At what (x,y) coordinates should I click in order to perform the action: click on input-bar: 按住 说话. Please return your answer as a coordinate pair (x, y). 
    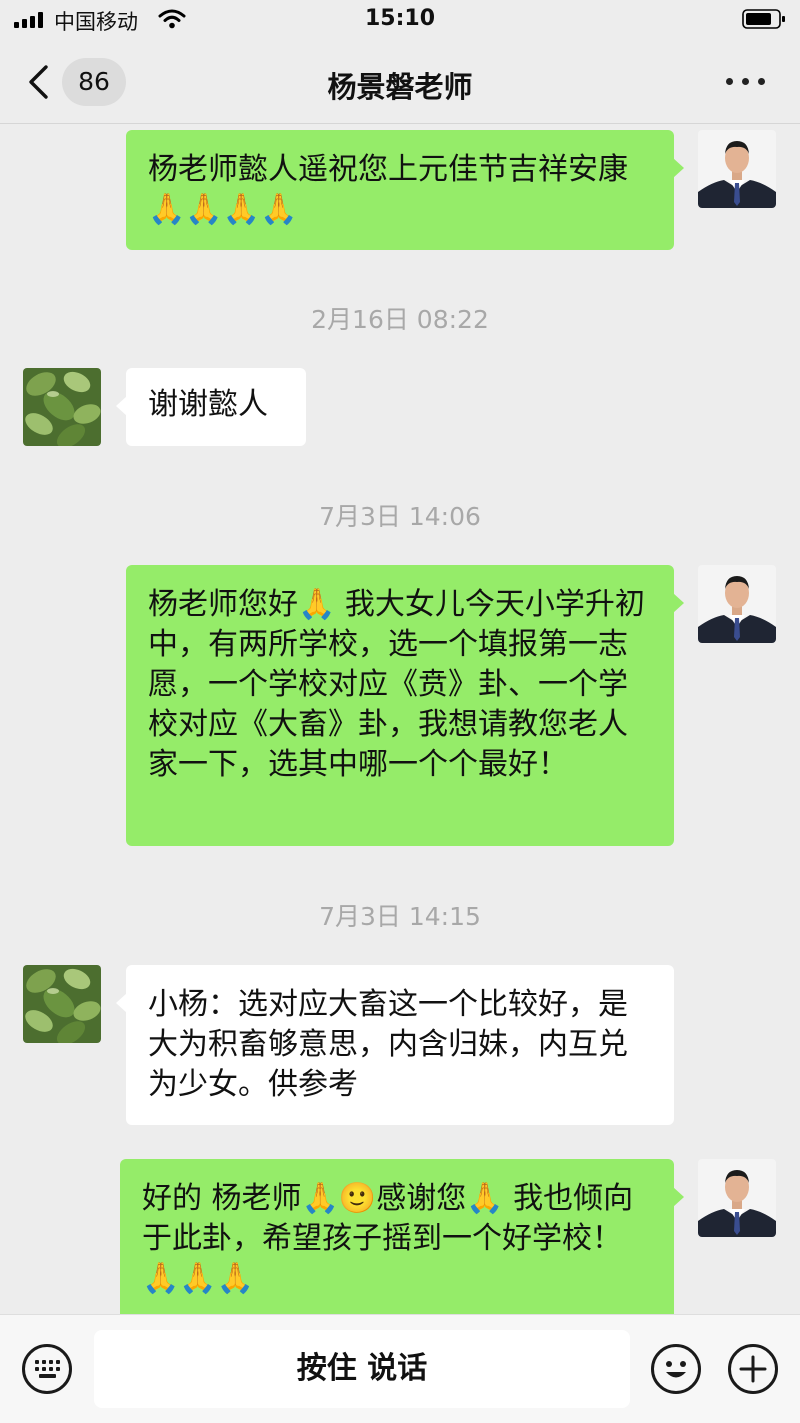
    Looking at the image, I should click on (400, 1368).